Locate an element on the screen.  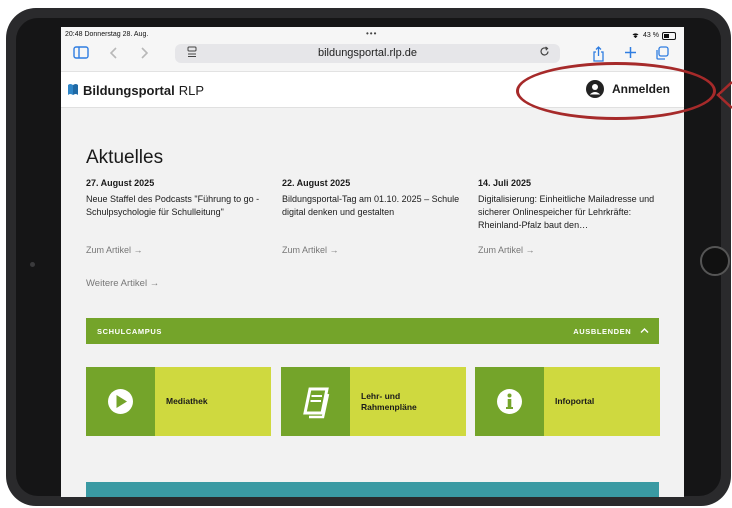
logo-text-bold: Bildungsportal is located at coordinates (129, 90).